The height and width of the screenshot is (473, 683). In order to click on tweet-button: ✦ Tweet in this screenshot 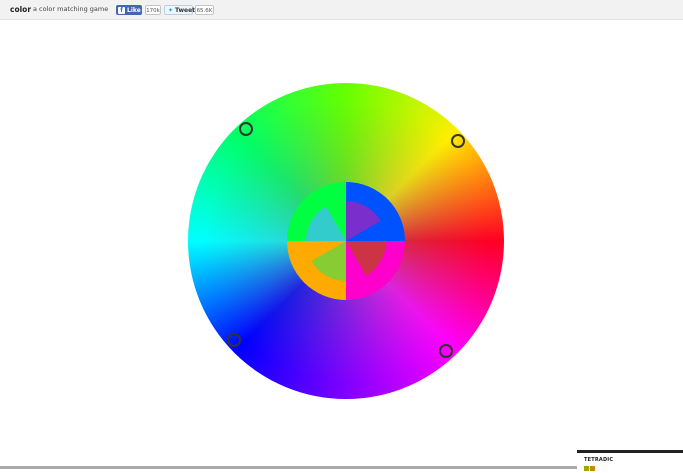, I will do `click(180, 10)`.